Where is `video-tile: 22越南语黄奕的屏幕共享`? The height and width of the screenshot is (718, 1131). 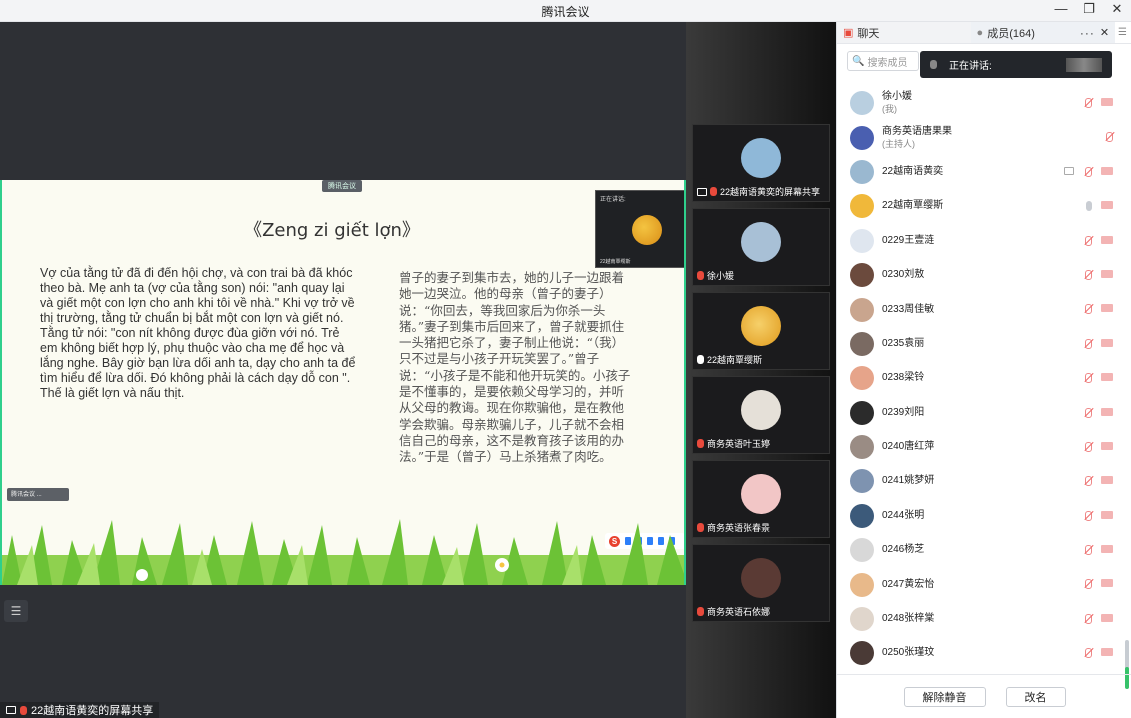 video-tile: 22越南语黄奕的屏幕共享 is located at coordinates (761, 163).